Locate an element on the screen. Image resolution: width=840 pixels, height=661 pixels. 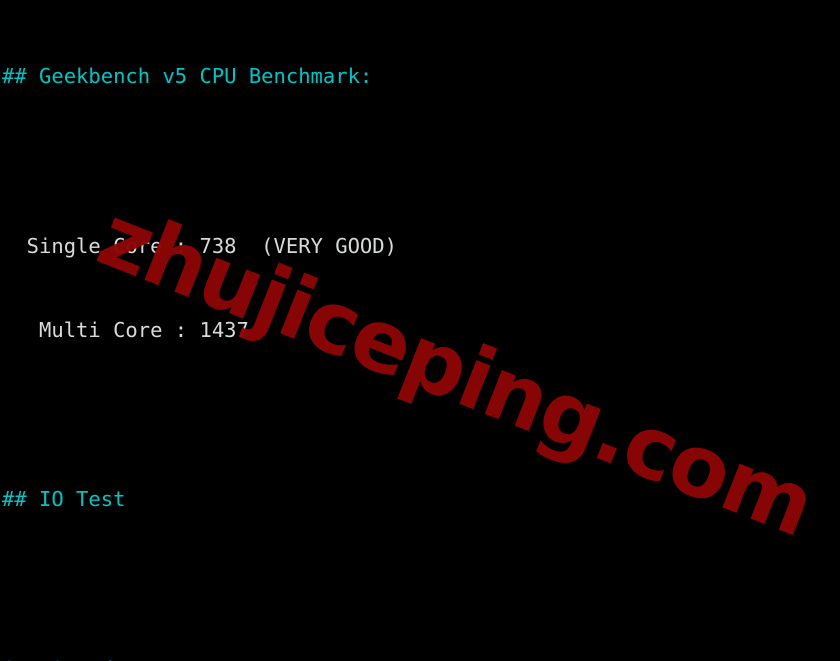
line-geekbench-heading: ## Geekbench v5 CPU Benchmark: is located at coordinates (187, 76).